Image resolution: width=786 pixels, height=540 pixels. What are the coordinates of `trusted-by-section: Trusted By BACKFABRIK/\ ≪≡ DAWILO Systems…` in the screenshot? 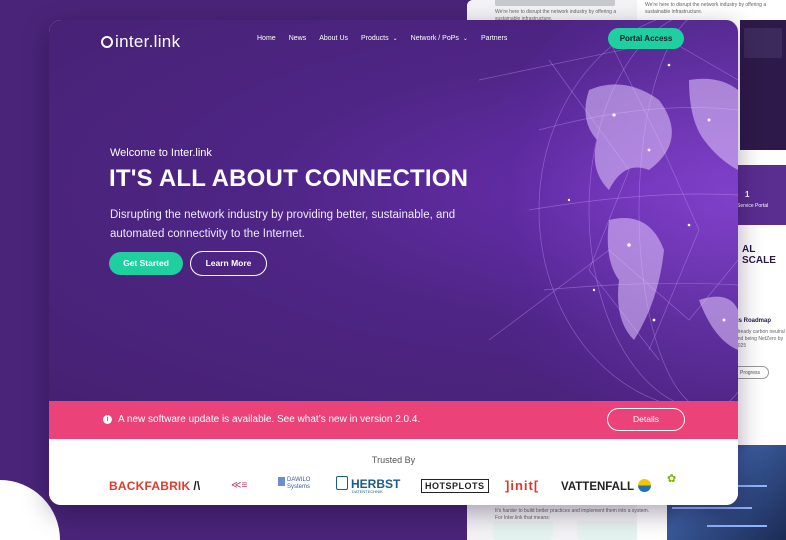 It's located at (393, 472).